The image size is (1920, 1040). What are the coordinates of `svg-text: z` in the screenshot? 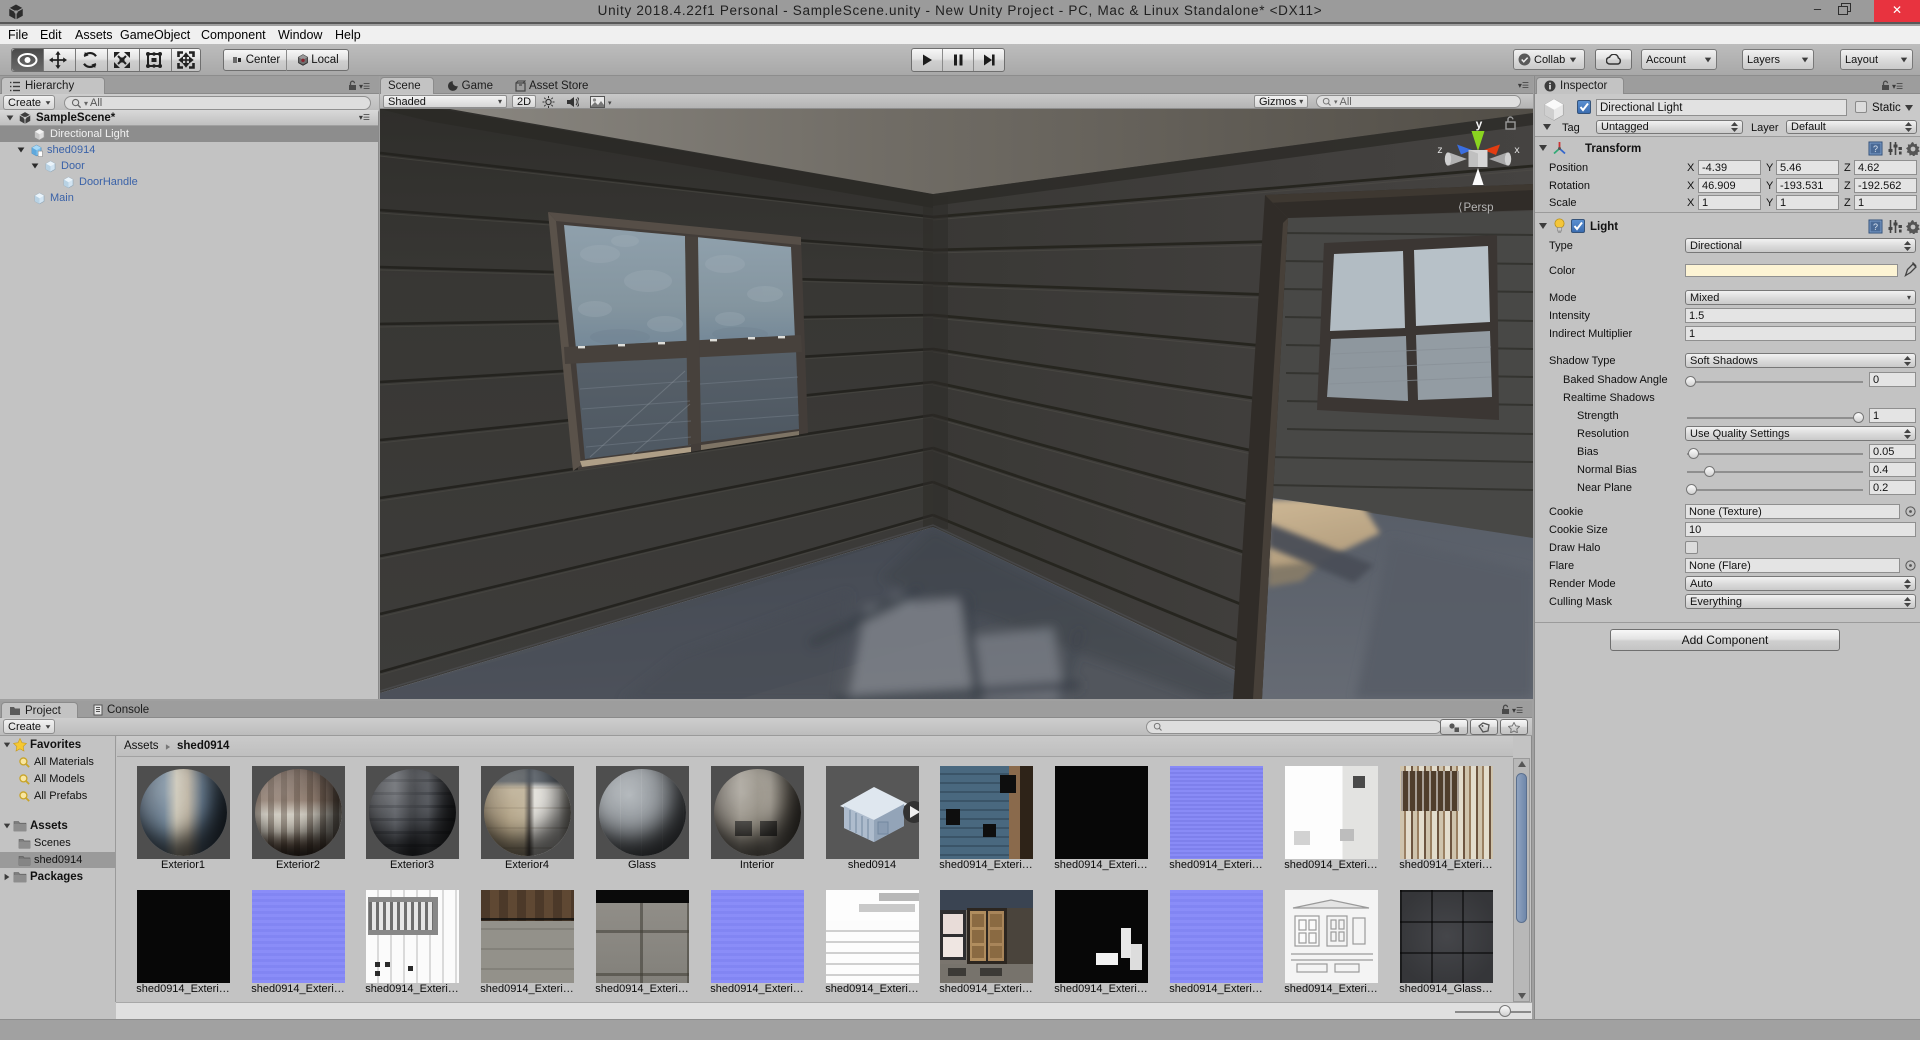 It's located at (1439, 150).